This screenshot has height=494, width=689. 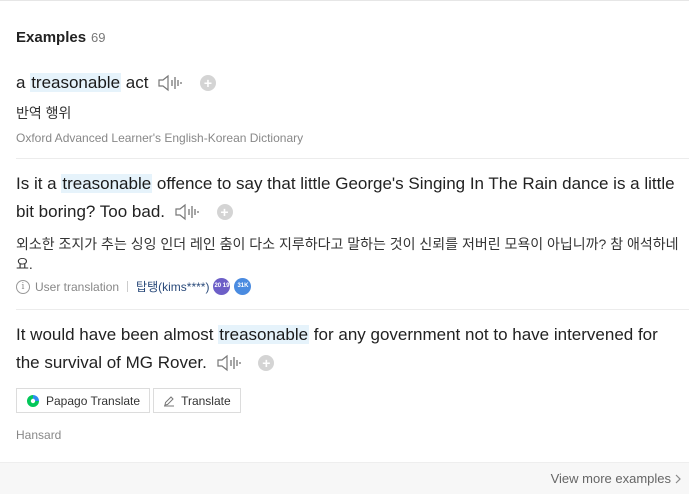 What do you see at coordinates (349, 85) in the screenshot?
I see `example-sentence: a treasonable act +` at bounding box center [349, 85].